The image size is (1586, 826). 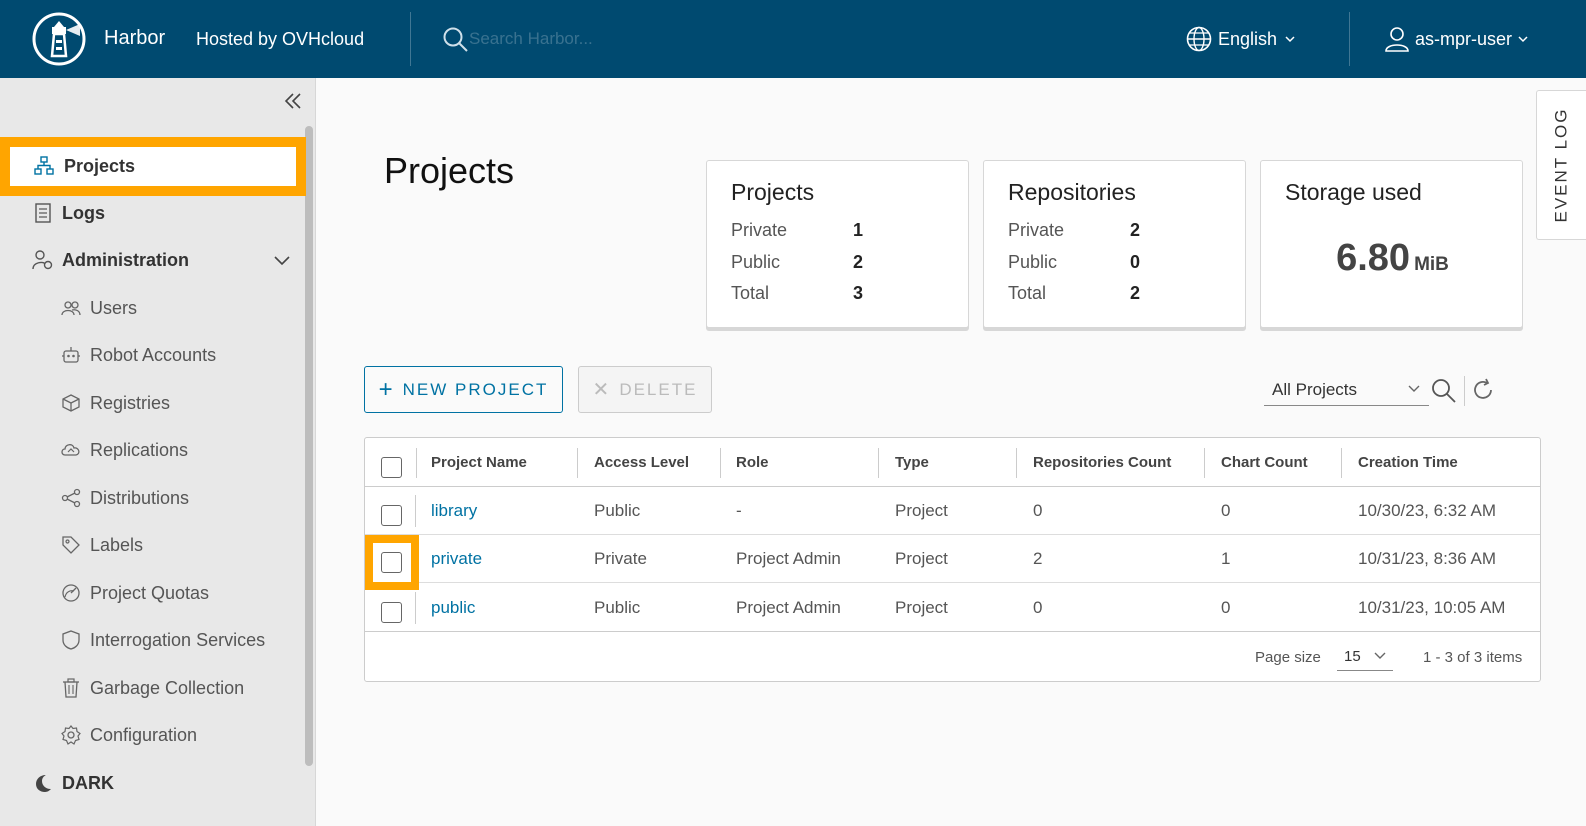 I want to click on page-title: Projects, so click(x=449, y=170).